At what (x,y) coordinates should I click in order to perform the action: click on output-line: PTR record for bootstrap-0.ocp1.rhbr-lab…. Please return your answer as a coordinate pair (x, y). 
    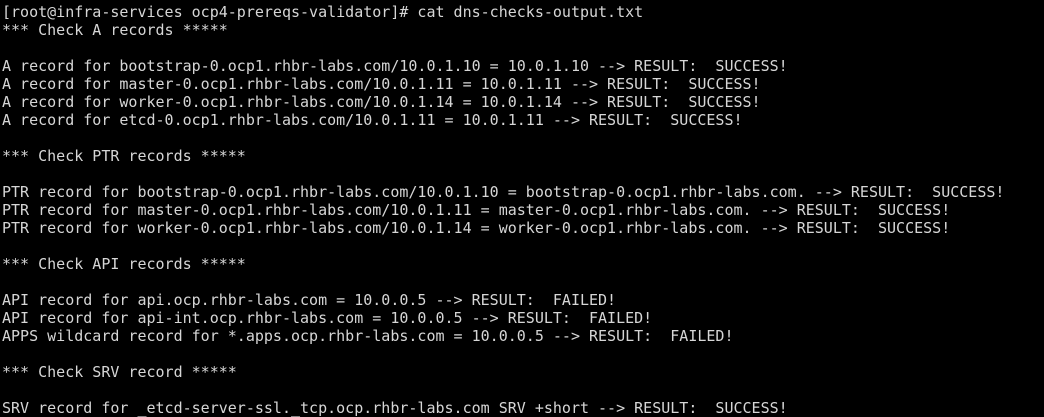
    Looking at the image, I should click on (503, 192).